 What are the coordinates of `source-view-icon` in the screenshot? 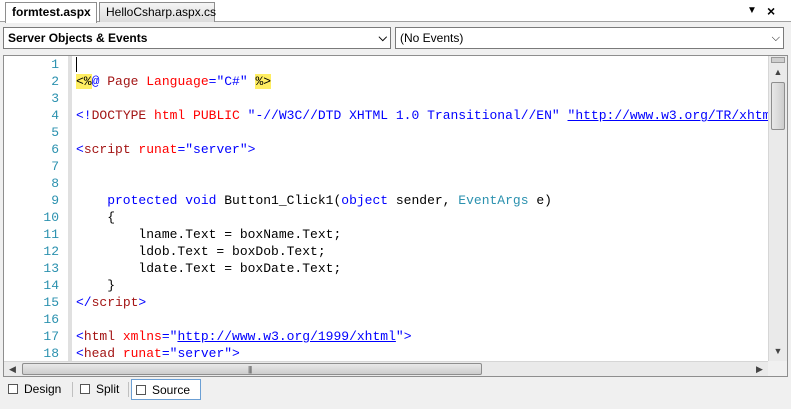 It's located at (141, 390).